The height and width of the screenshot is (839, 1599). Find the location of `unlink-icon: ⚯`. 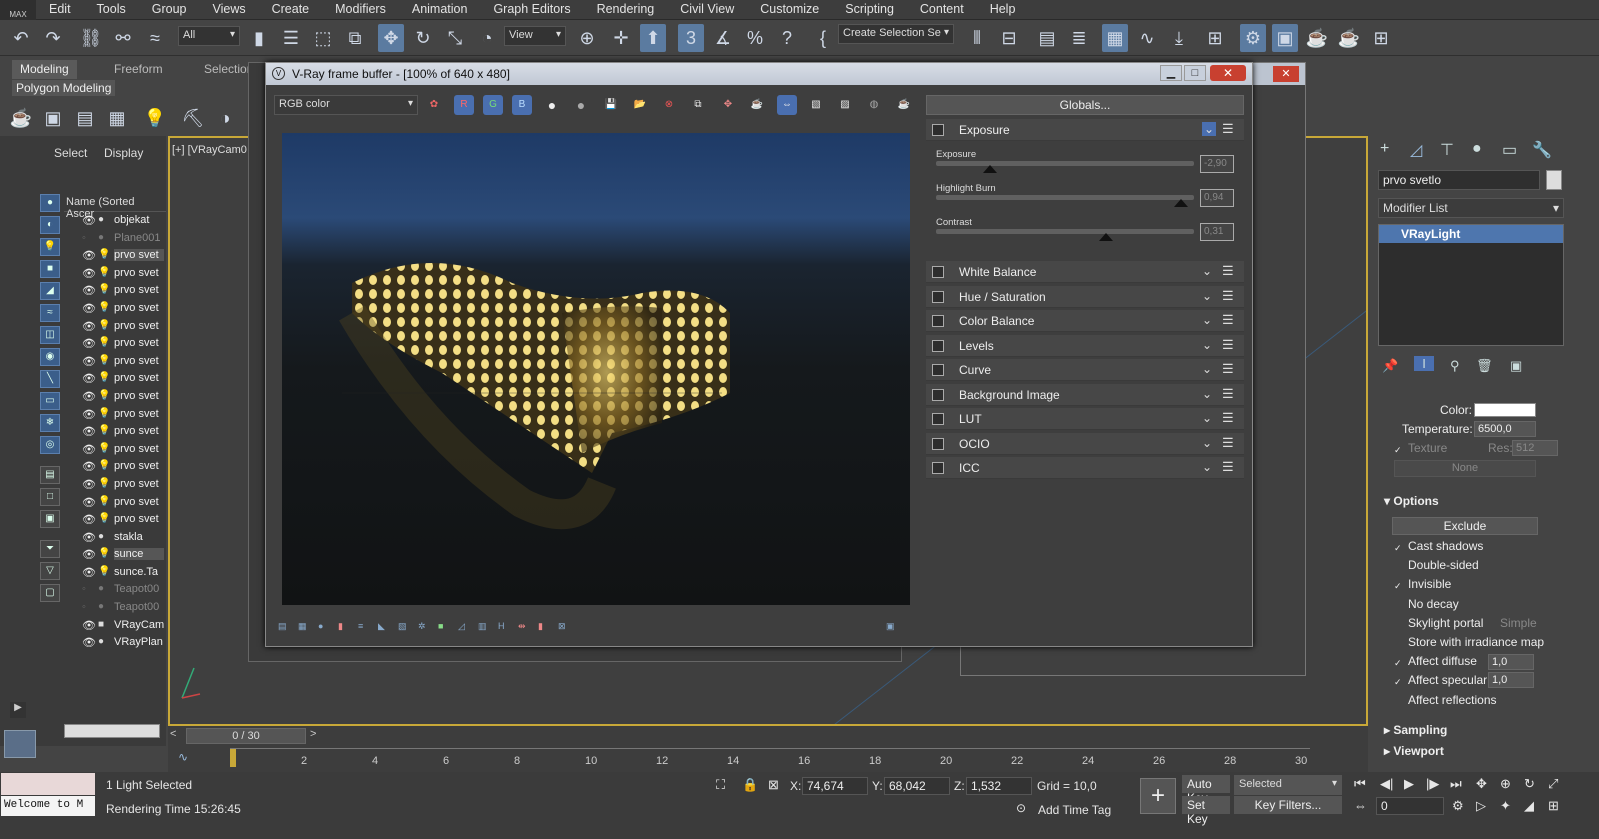

unlink-icon: ⚯ is located at coordinates (123, 38).